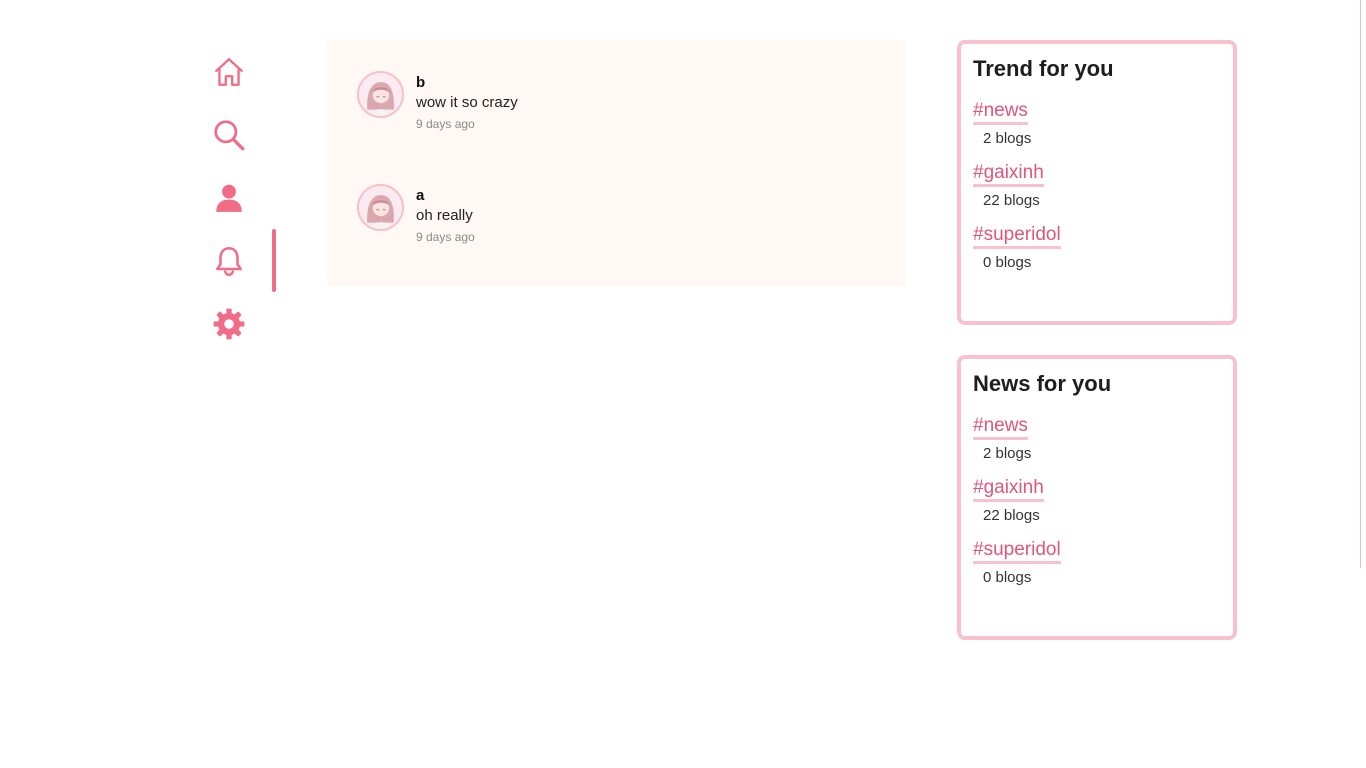 Image resolution: width=1366 pixels, height=768 pixels. Describe the element at coordinates (616, 163) in the screenshot. I see `notification-feed: b wow it so crazy 9 days ago a oh really` at that location.